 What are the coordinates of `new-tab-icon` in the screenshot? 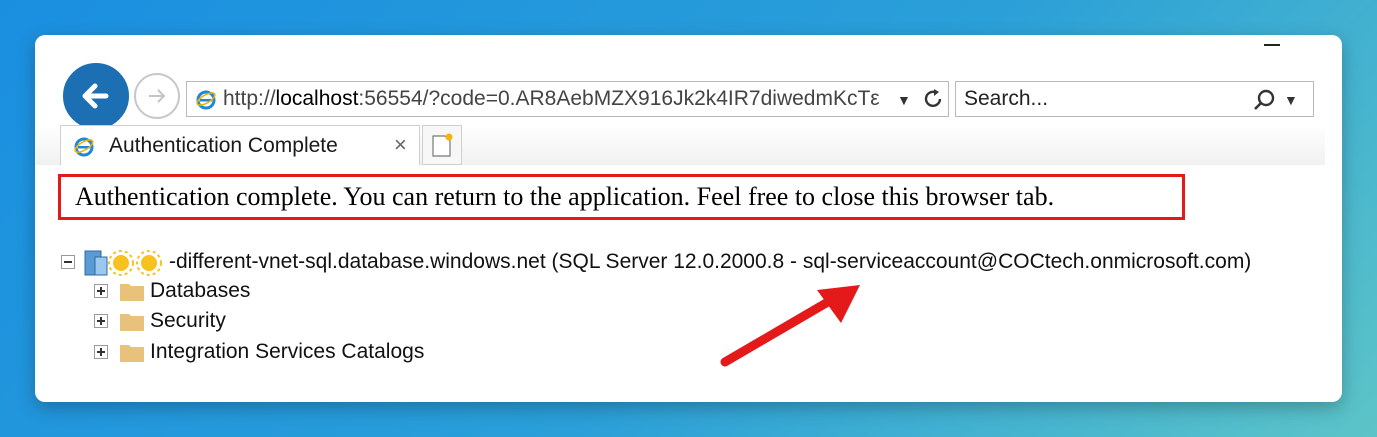 It's located at (442, 145).